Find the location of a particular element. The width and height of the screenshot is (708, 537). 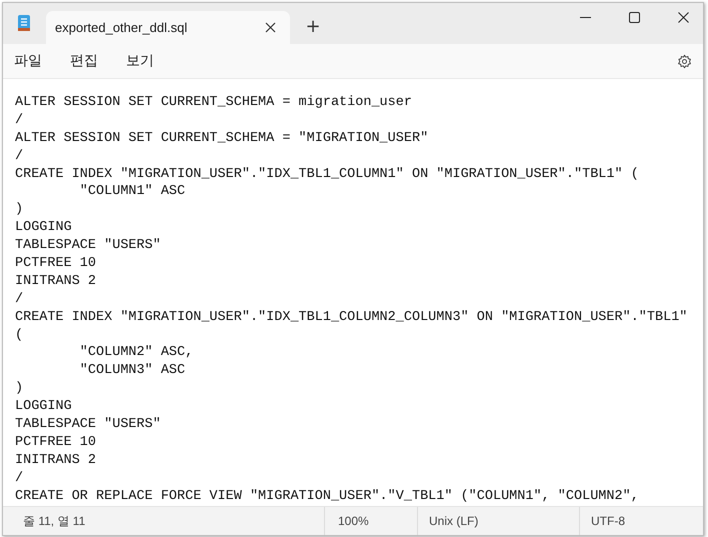

code-line: ( is located at coordinates (19, 335).